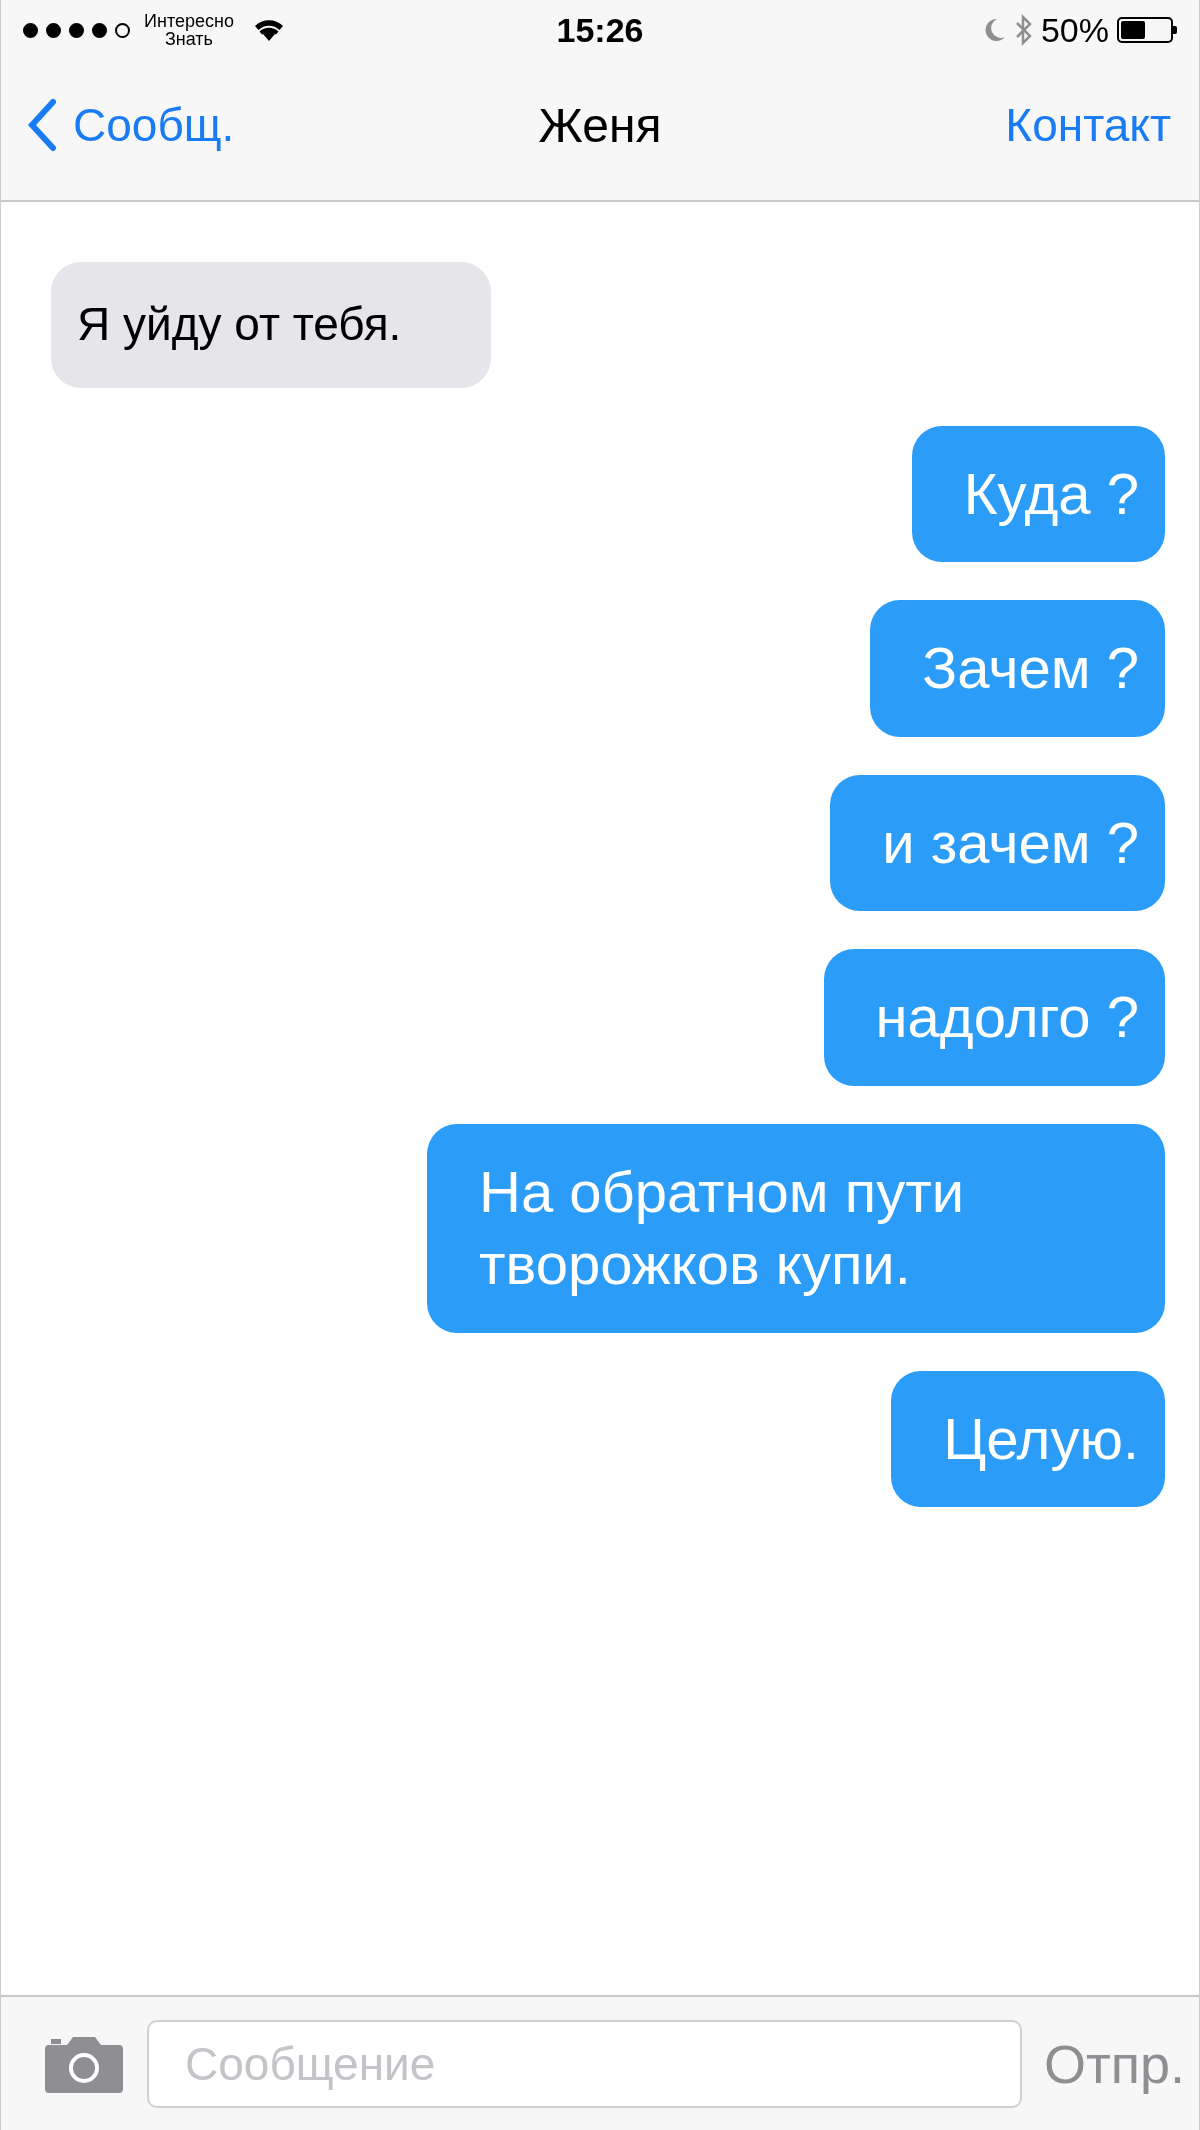 The width and height of the screenshot is (1200, 2130). Describe the element at coordinates (997, 842) in the screenshot. I see `message-bubble: и зачем ?` at that location.